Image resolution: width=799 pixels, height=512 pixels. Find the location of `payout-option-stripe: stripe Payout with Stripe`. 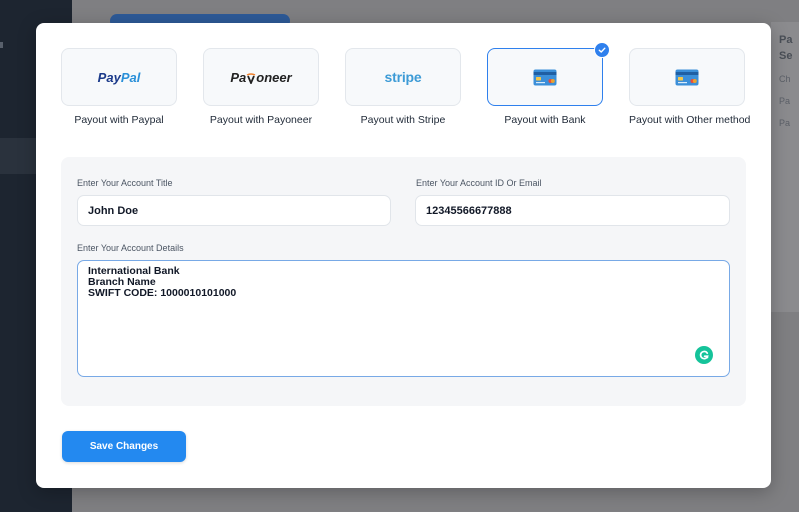

payout-option-stripe: stripe Payout with Stripe is located at coordinates (403, 87).